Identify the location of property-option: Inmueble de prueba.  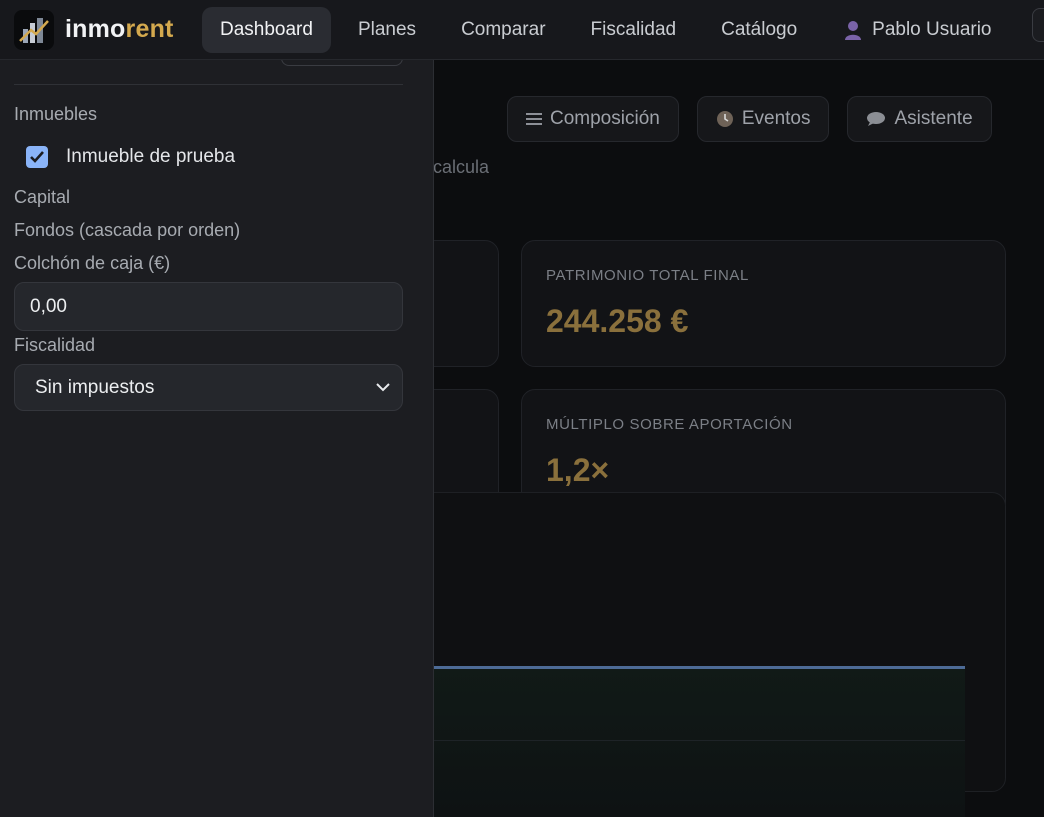
(130, 157).